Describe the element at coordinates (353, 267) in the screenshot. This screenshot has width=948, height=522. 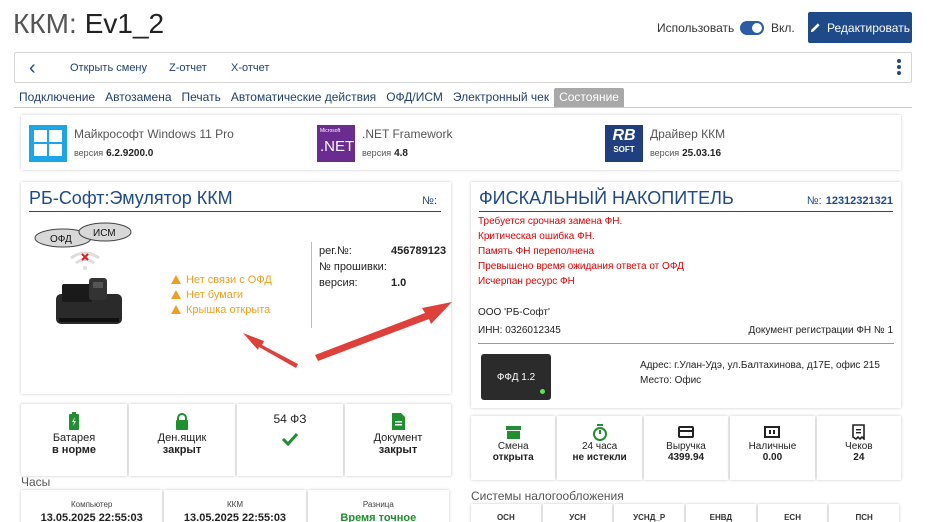
I see `info-row-firmware: № прошивки:` at that location.